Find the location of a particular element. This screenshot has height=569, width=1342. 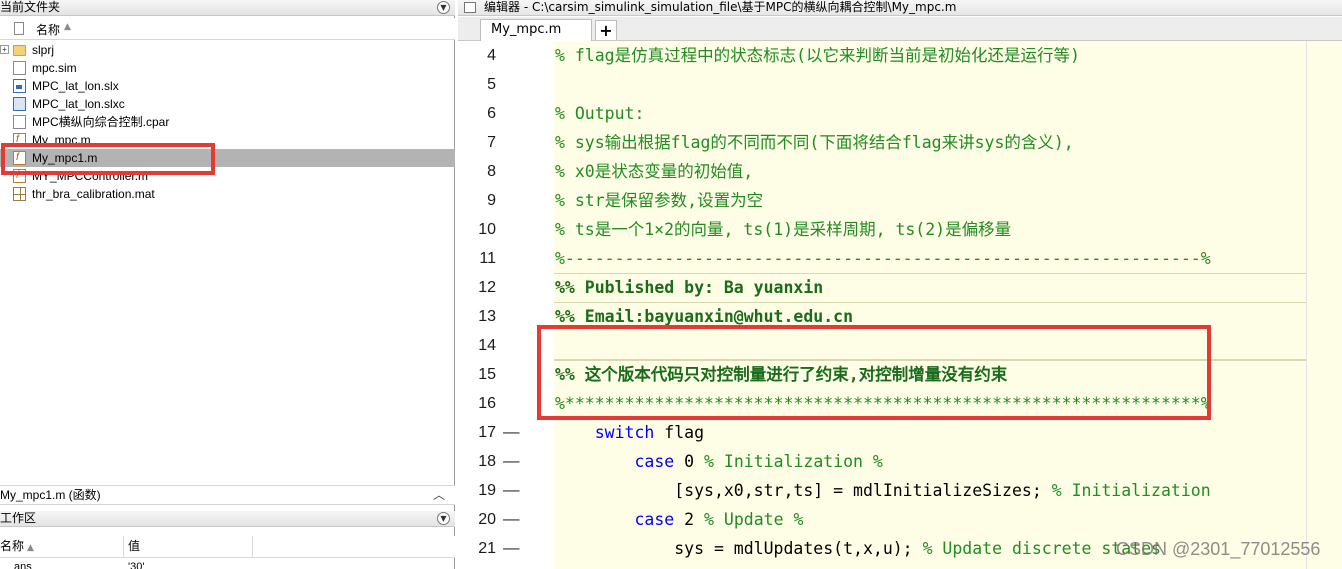

add-tab-button: + is located at coordinates (606, 30).